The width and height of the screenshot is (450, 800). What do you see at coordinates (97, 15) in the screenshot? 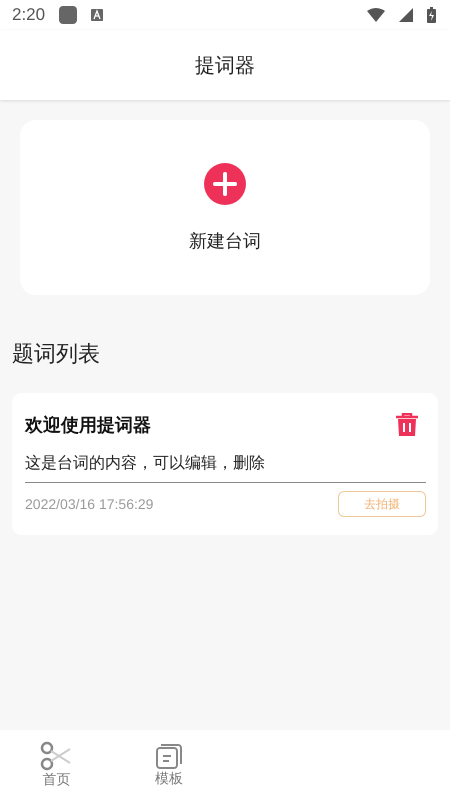
I see `keyboard-notification-icon` at bounding box center [97, 15].